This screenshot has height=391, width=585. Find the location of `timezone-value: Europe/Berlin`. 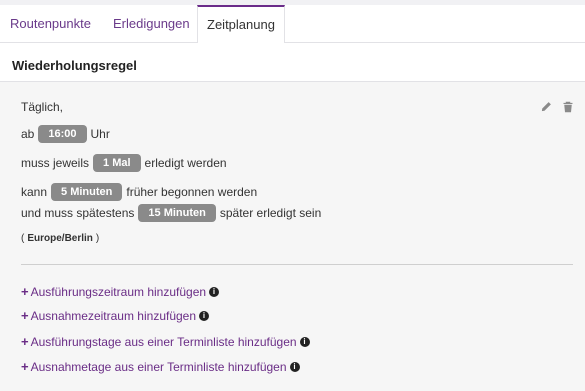

timezone-value: Europe/Berlin is located at coordinates (60, 238).